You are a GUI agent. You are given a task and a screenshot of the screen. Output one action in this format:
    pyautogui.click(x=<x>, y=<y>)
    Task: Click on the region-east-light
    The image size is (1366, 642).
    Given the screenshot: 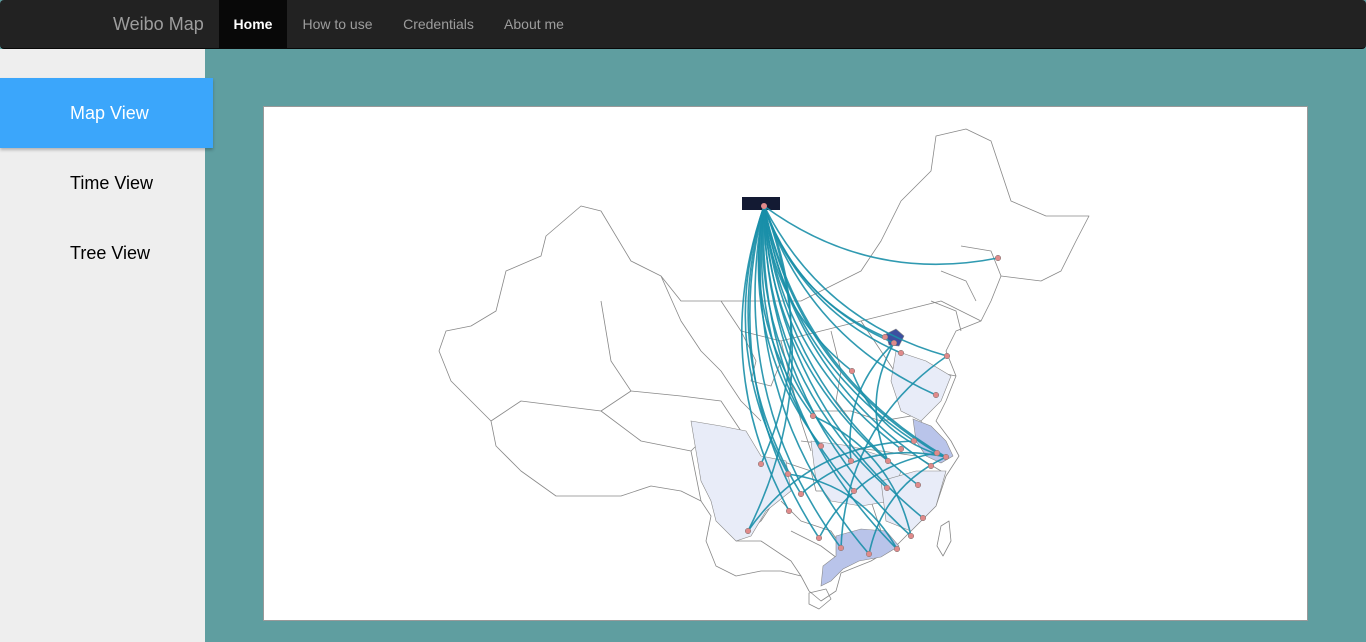 What is the action you would take?
    pyautogui.click(x=921, y=386)
    